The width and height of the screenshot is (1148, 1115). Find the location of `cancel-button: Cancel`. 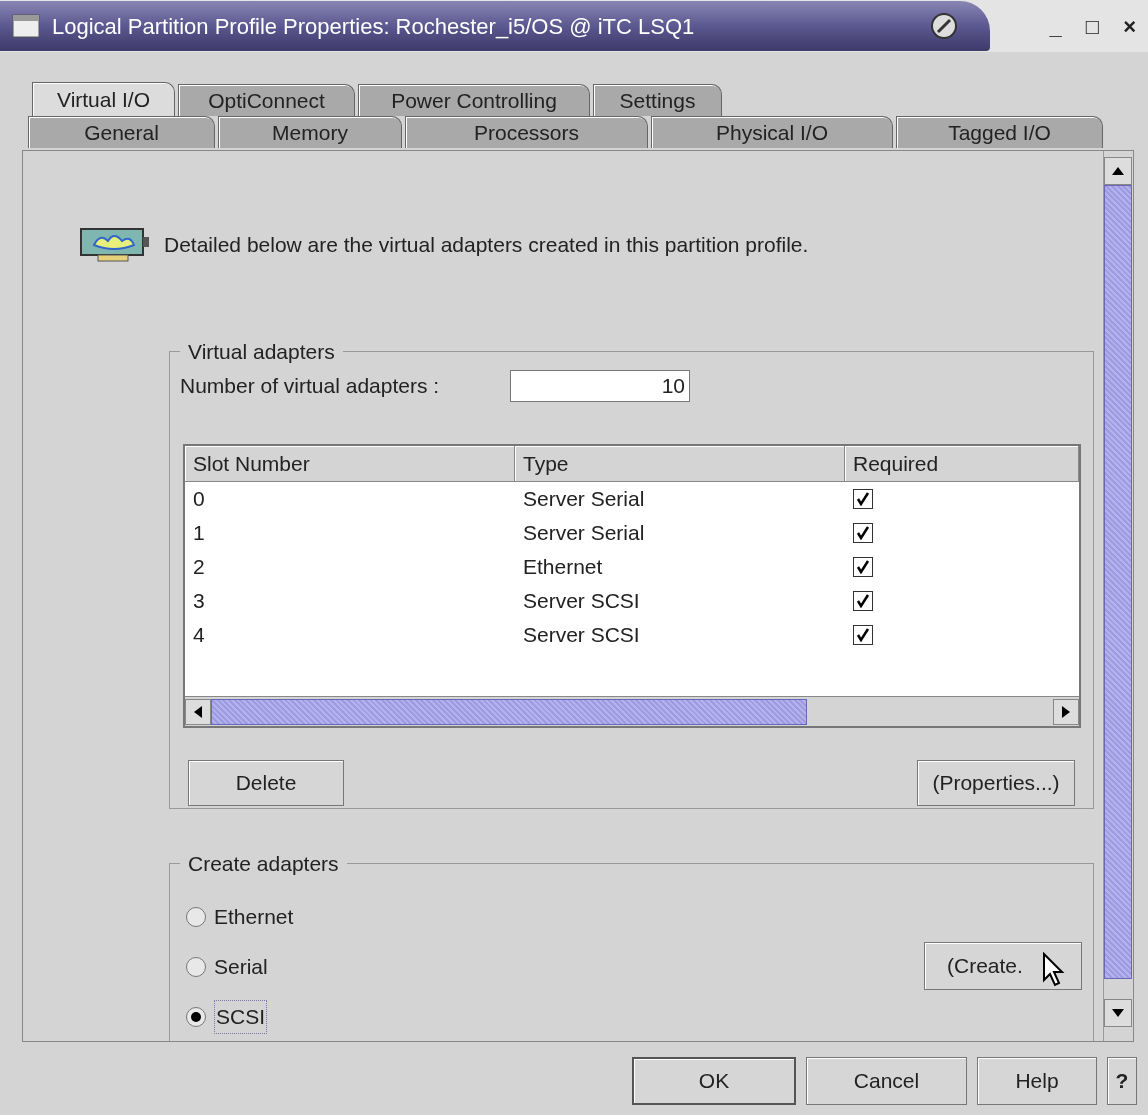

cancel-button: Cancel is located at coordinates (886, 1081).